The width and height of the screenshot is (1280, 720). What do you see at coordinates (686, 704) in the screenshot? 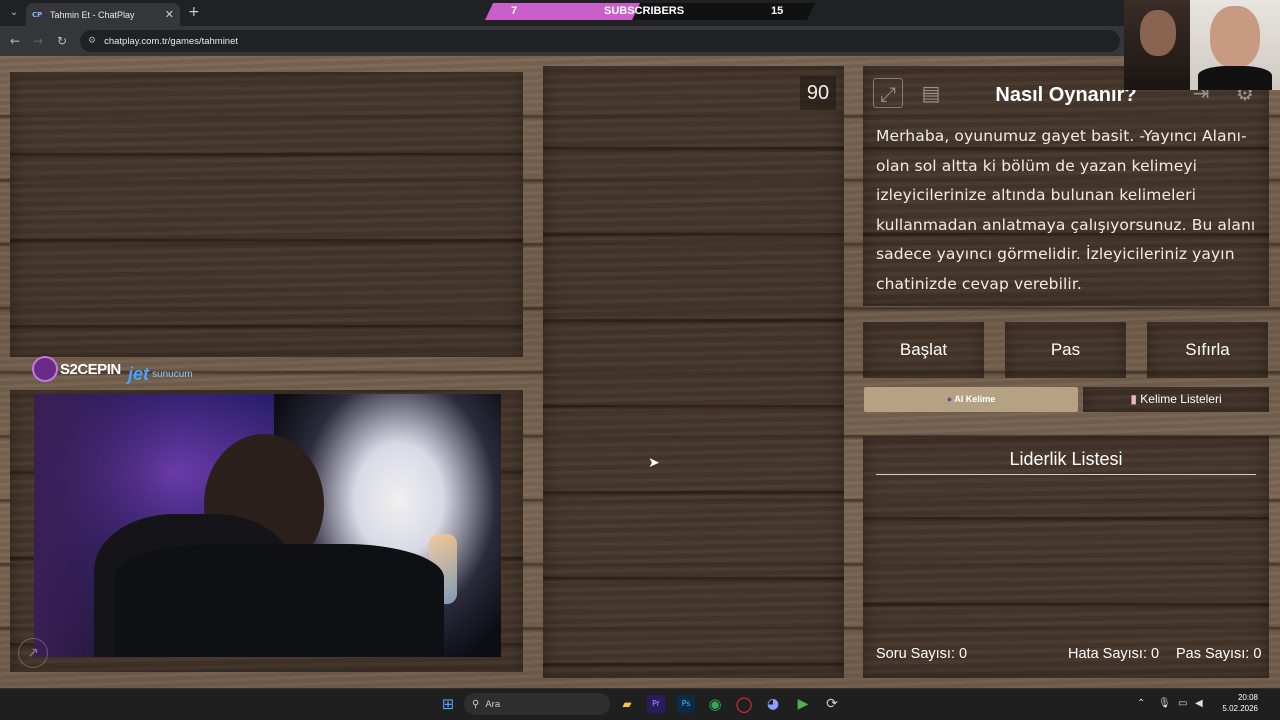
I see `photoshop-icon: Ps` at bounding box center [686, 704].